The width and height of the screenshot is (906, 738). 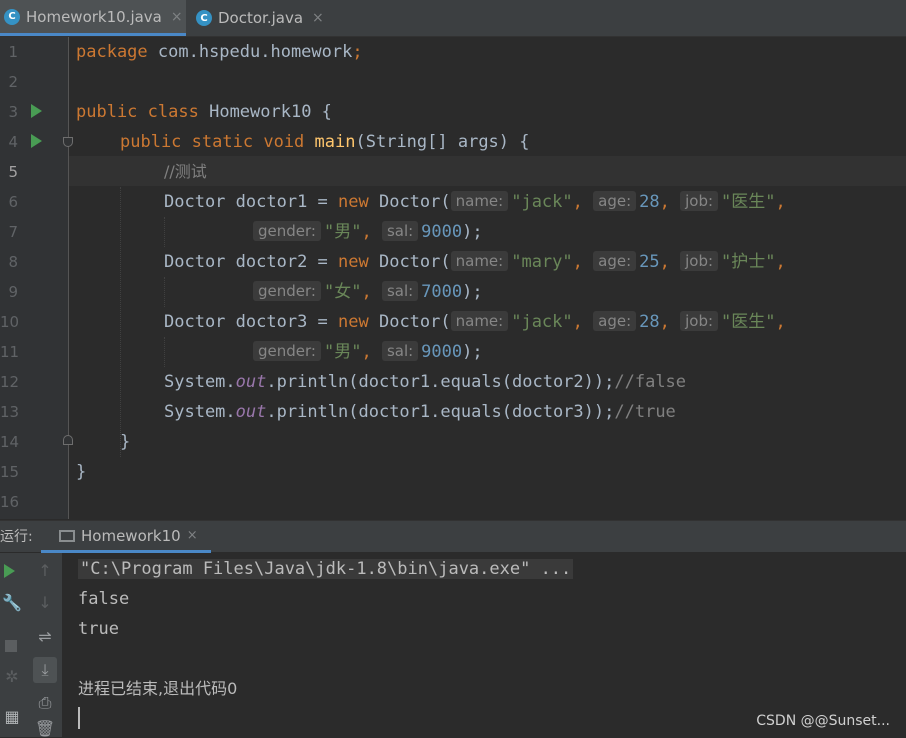 What do you see at coordinates (16, 537) in the screenshot?
I see `run-label: 运行:` at bounding box center [16, 537].